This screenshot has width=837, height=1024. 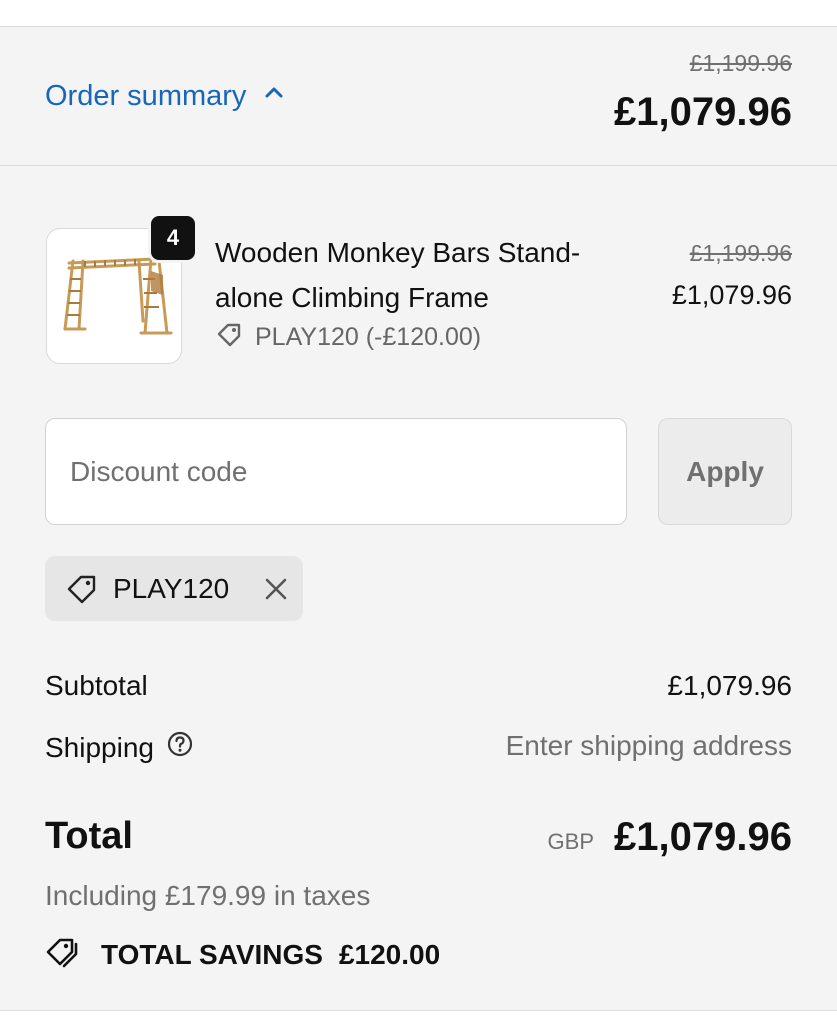 I want to click on total-savings-amount: £120.00, so click(x=389, y=954).